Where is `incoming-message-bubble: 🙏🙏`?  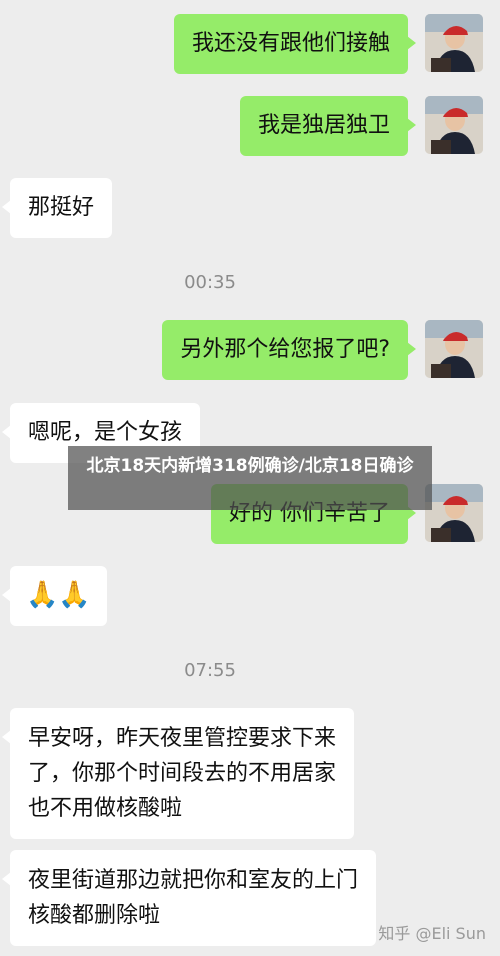 incoming-message-bubble: 🙏🙏 is located at coordinates (54, 596).